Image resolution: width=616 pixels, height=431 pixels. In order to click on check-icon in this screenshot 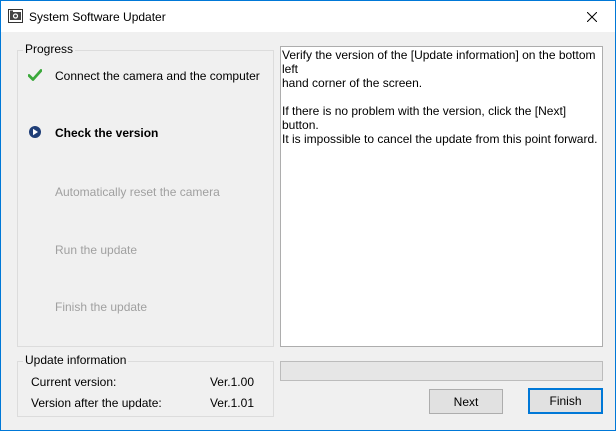, I will do `click(35, 75)`.